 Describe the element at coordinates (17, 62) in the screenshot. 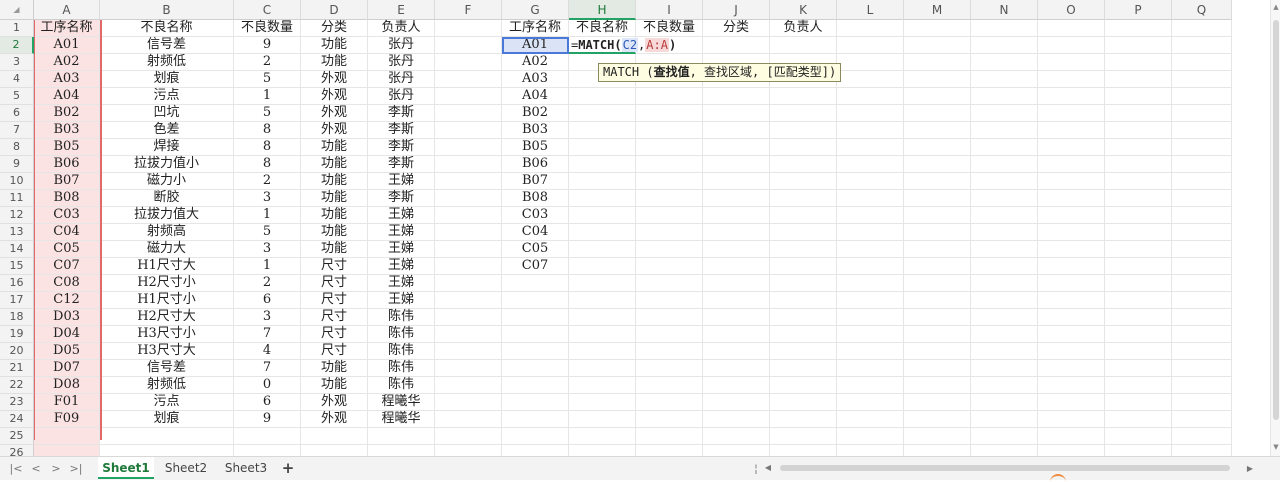

I see `row-header-3: 3` at that location.